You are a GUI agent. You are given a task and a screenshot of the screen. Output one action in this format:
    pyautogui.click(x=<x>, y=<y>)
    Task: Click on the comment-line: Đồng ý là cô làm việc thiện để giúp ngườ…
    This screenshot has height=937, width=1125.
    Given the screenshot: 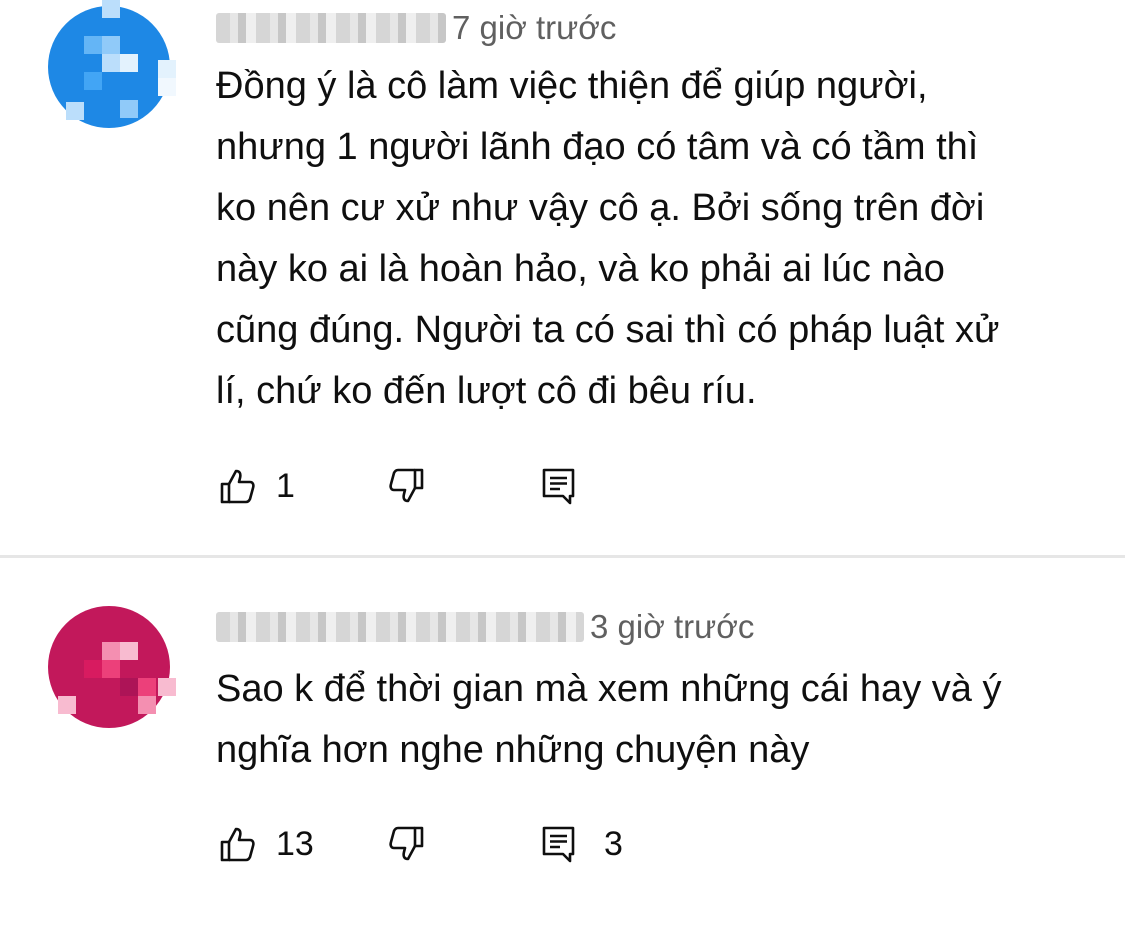 What is the action you would take?
    pyautogui.click(x=572, y=86)
    